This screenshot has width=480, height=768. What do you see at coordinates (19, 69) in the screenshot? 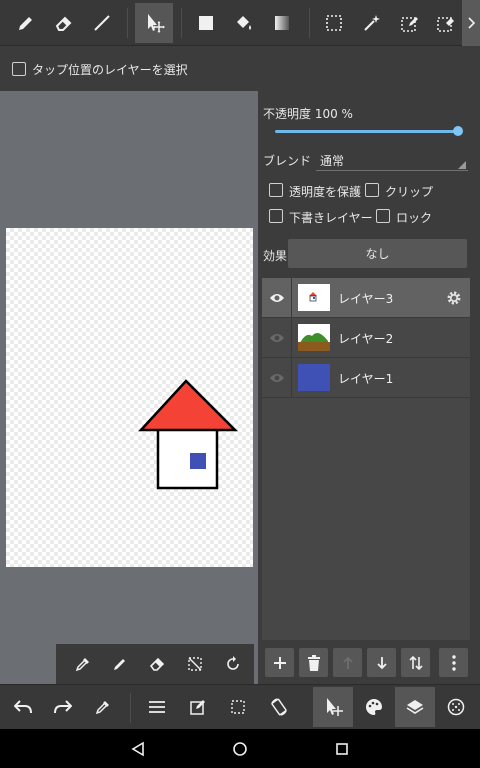
I see `select-by-tap-checkbox` at bounding box center [19, 69].